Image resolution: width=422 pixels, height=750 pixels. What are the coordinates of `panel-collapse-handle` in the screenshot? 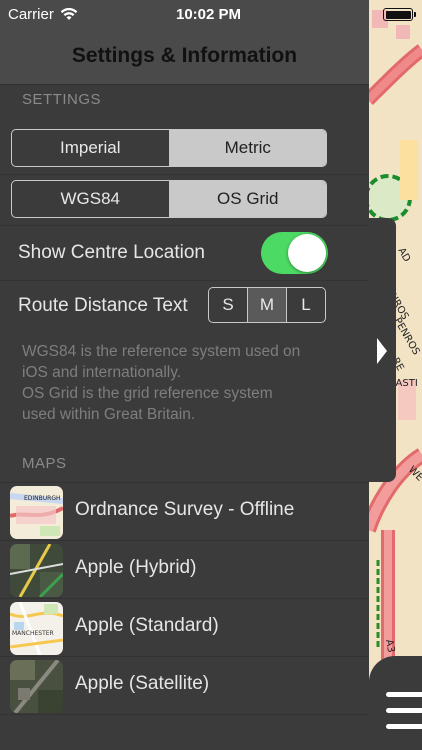 It's located at (382, 350).